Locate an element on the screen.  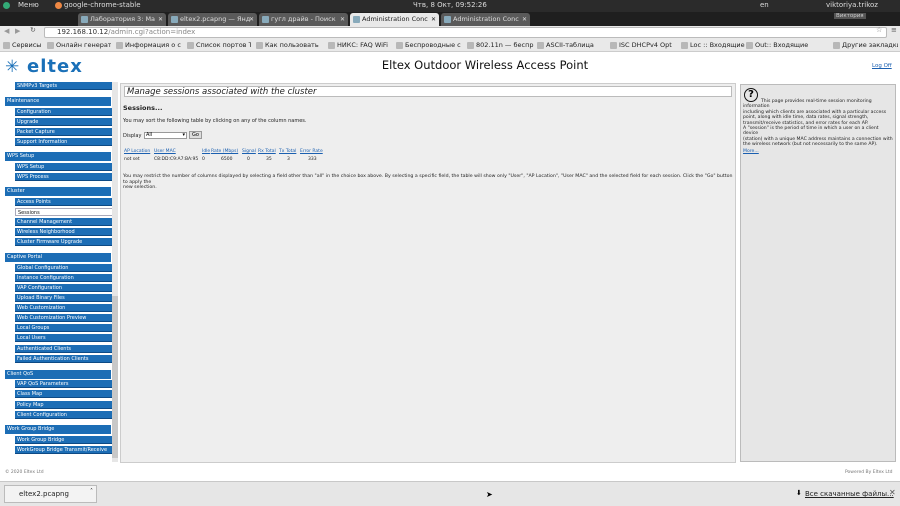
mouse-cursor-icon: ➤ is located at coordinates (489, 494).